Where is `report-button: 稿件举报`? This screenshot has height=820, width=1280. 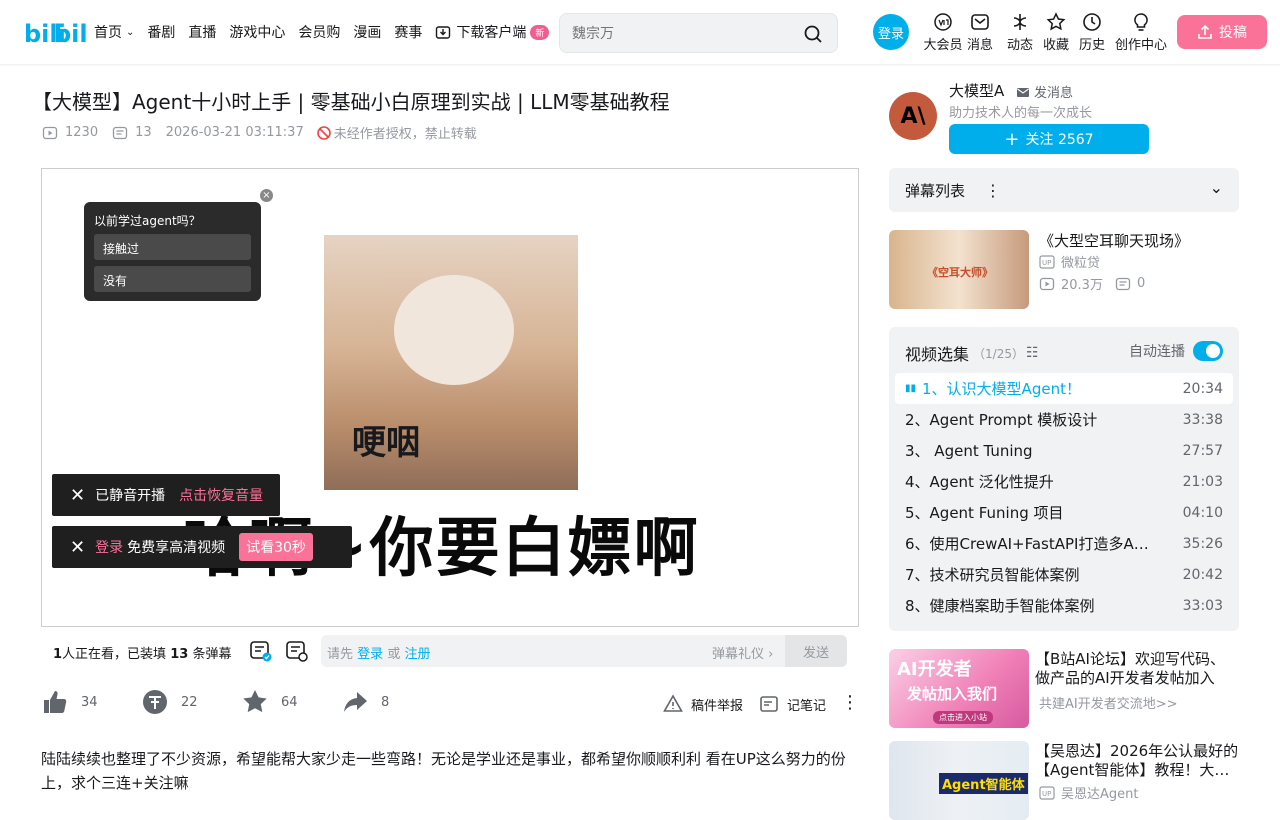
report-button: 稿件举报 is located at coordinates (703, 704).